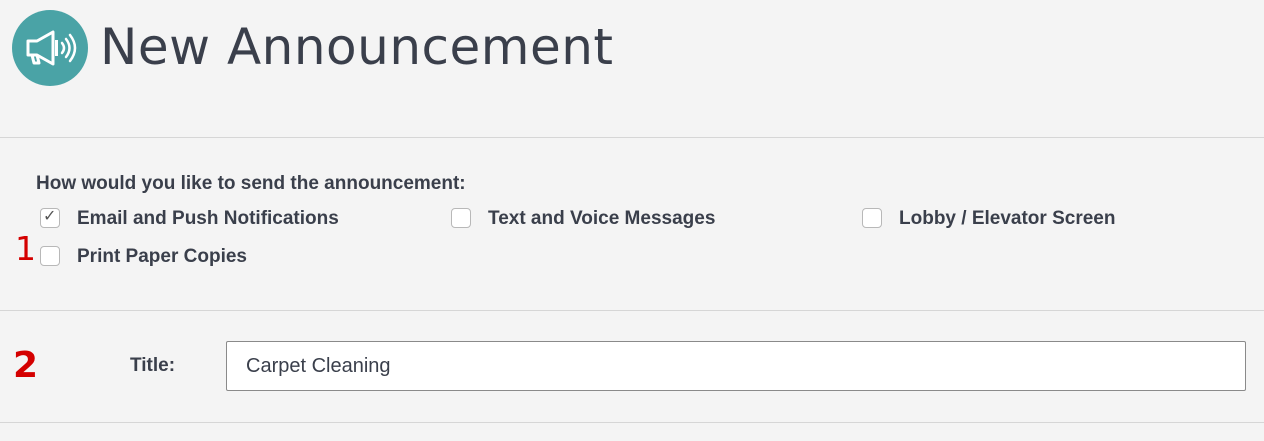 The width and height of the screenshot is (1264, 441). I want to click on step-marker-2: 2, so click(26, 365).